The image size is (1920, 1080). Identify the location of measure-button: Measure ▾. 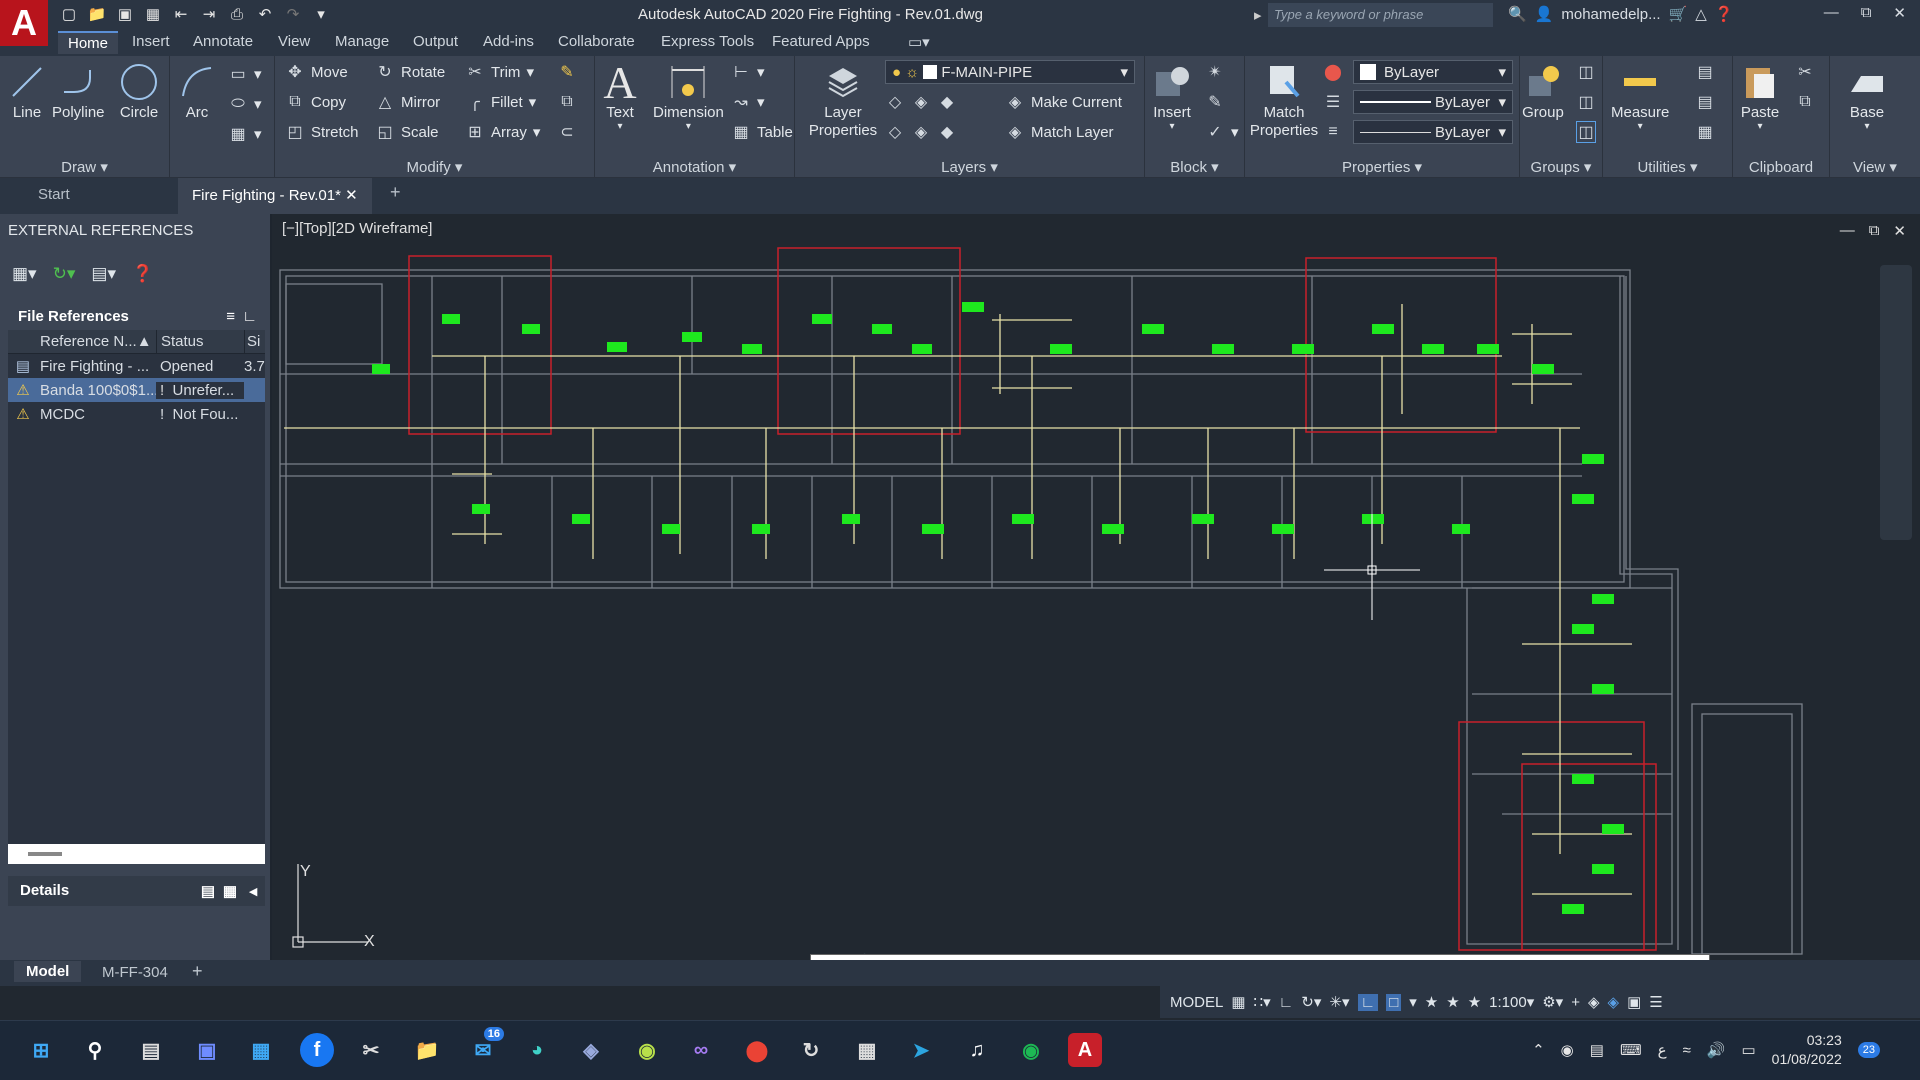
(1640, 96).